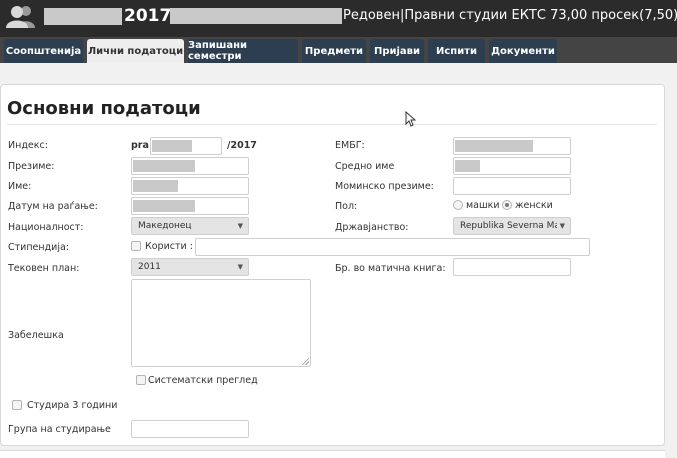  Describe the element at coordinates (221, 323) in the screenshot. I see `note-textarea` at that location.